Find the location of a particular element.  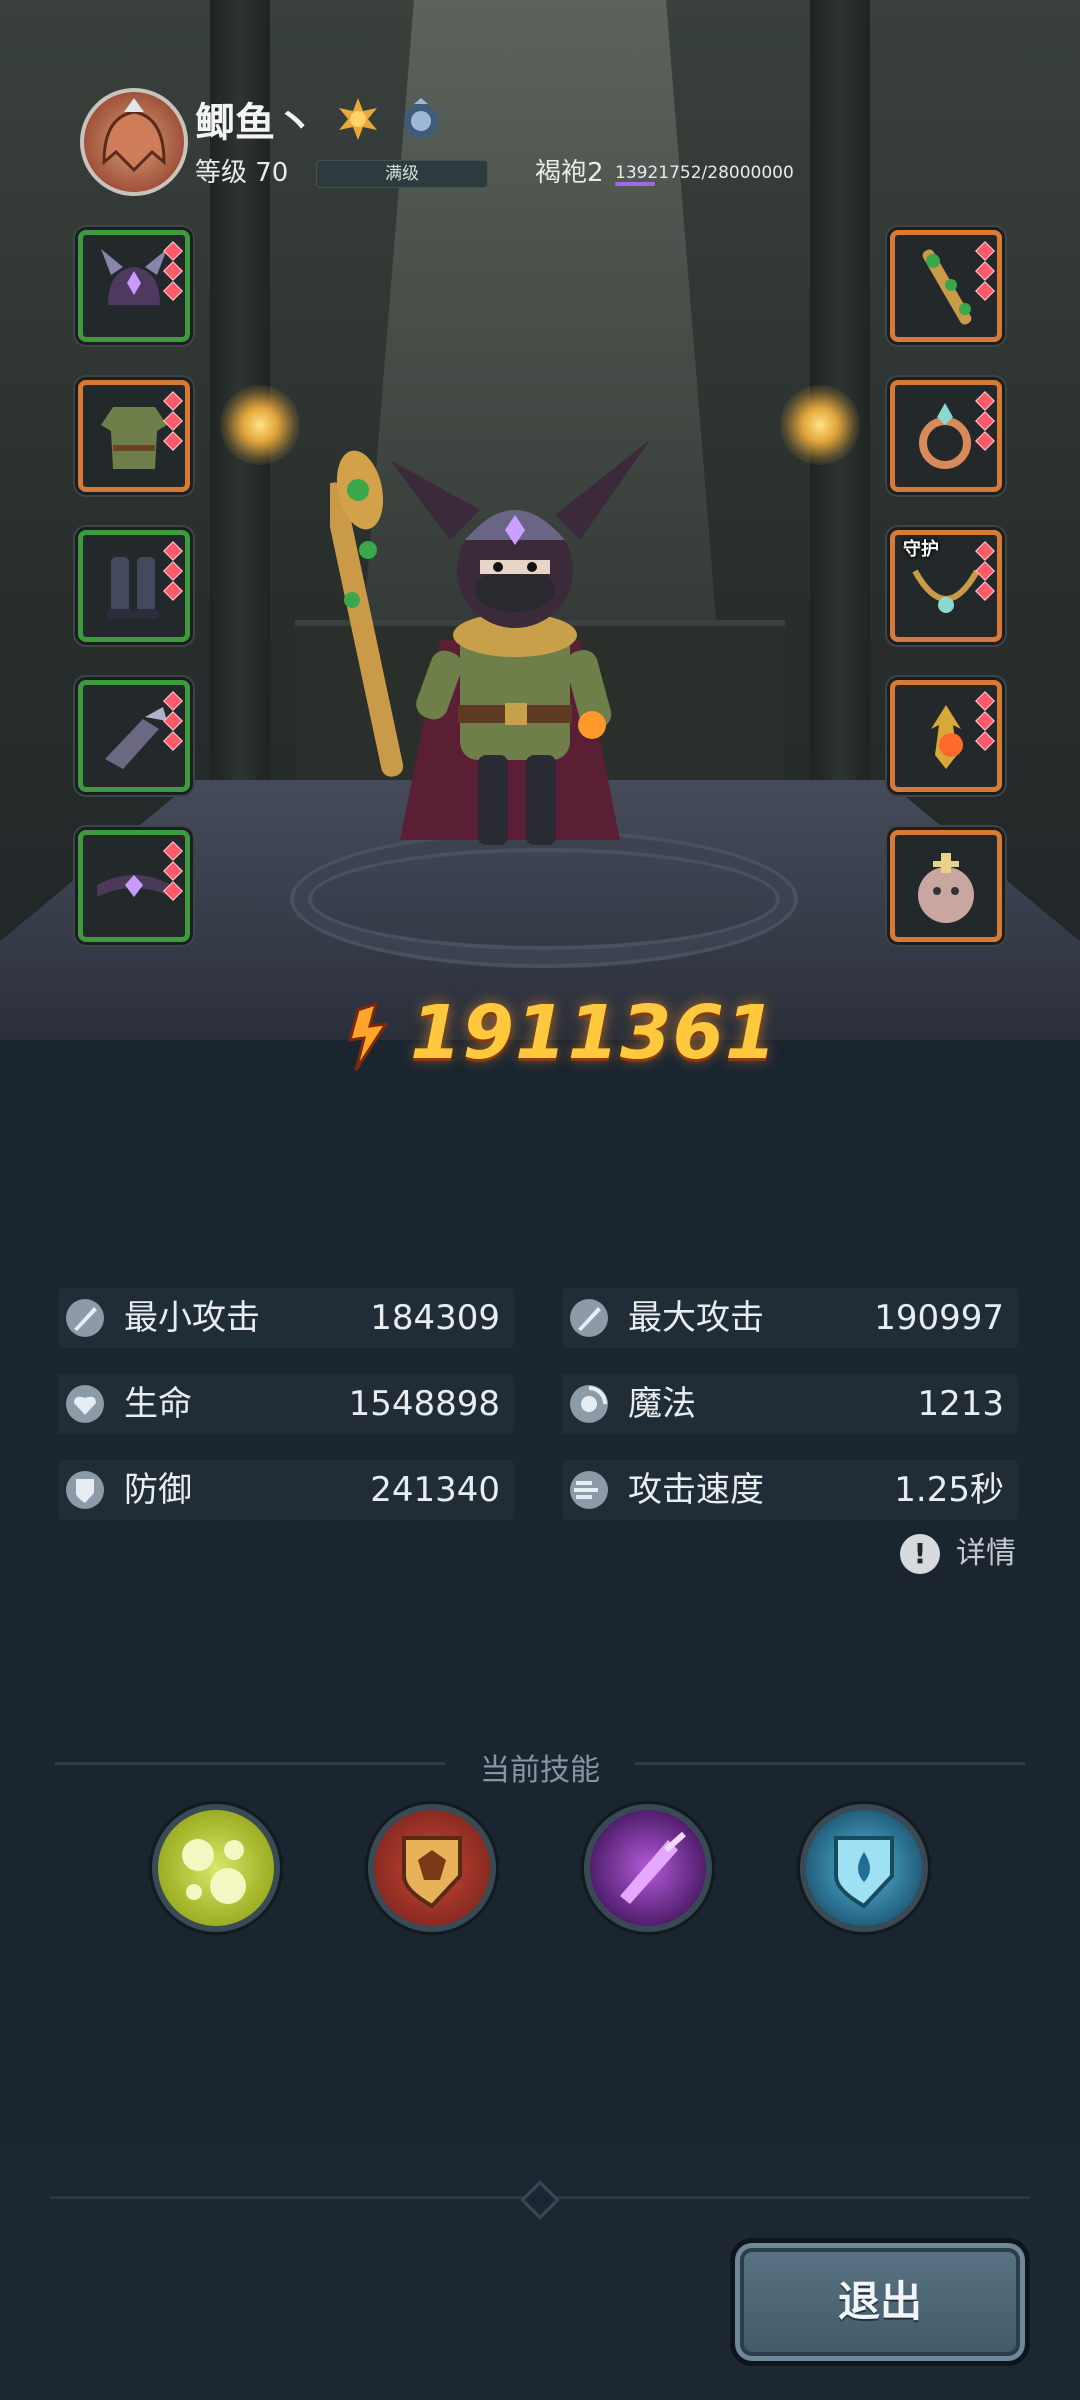

skill-water-shield is located at coordinates (864, 1868).